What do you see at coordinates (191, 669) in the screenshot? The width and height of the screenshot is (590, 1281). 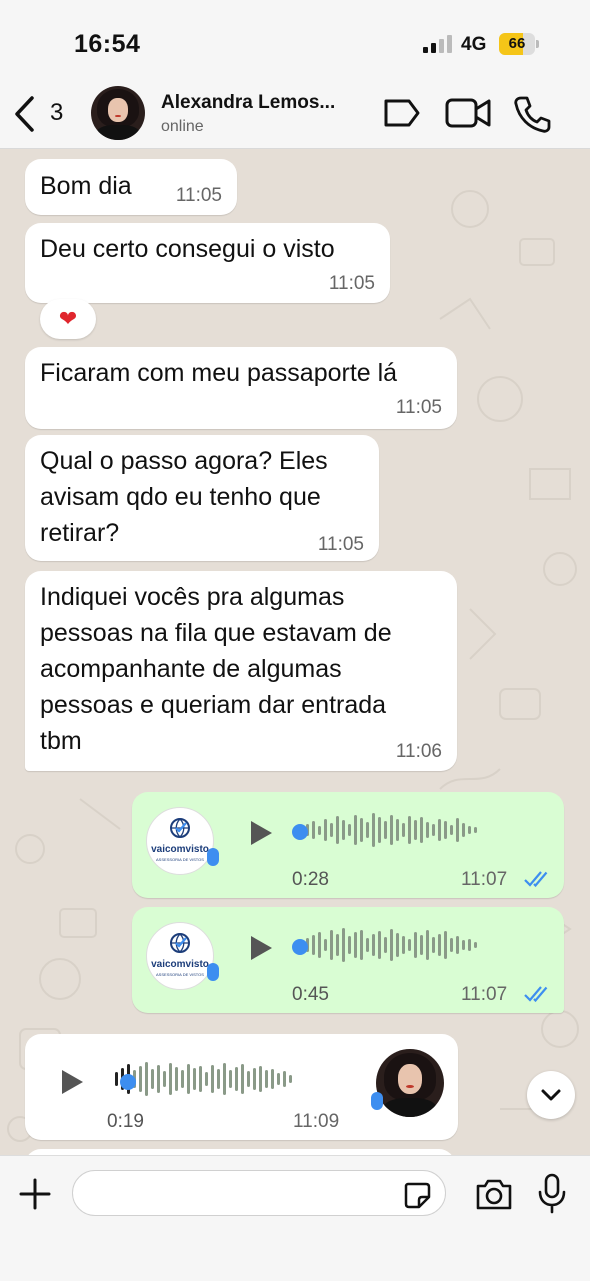 I see `message-text-line: acompanhante de algumas` at bounding box center [191, 669].